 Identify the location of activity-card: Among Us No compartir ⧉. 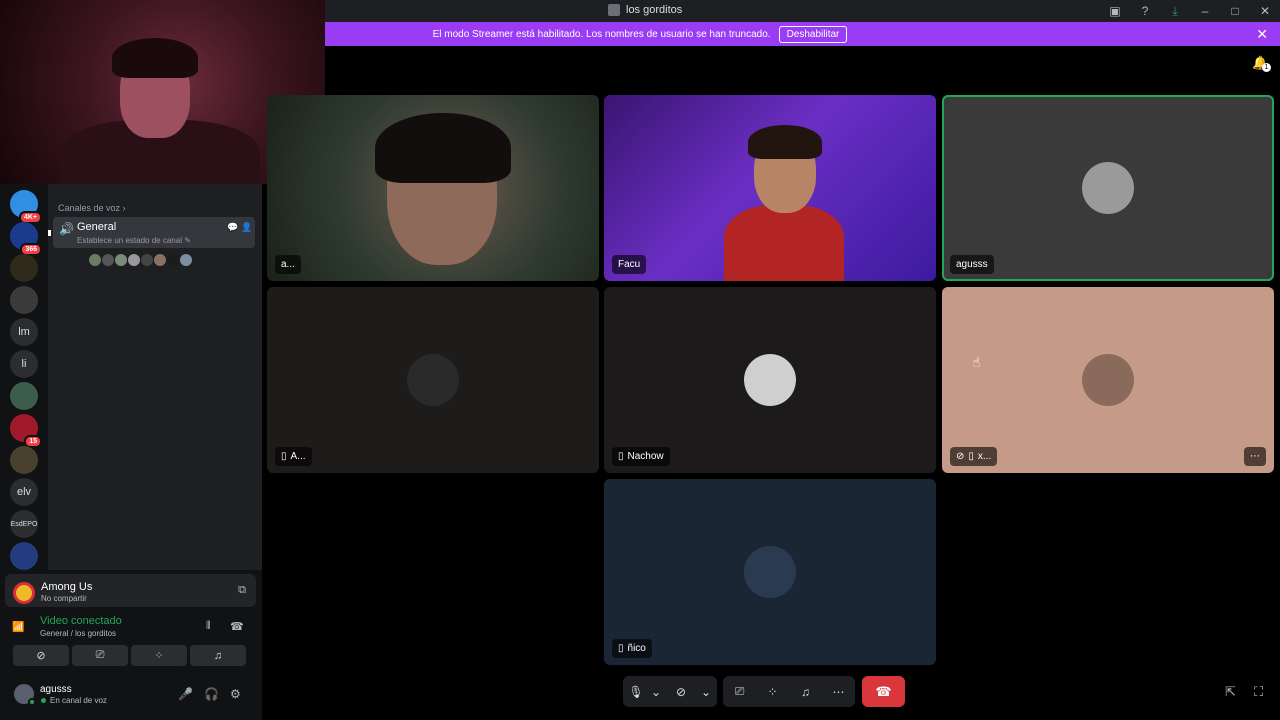
(130, 590).